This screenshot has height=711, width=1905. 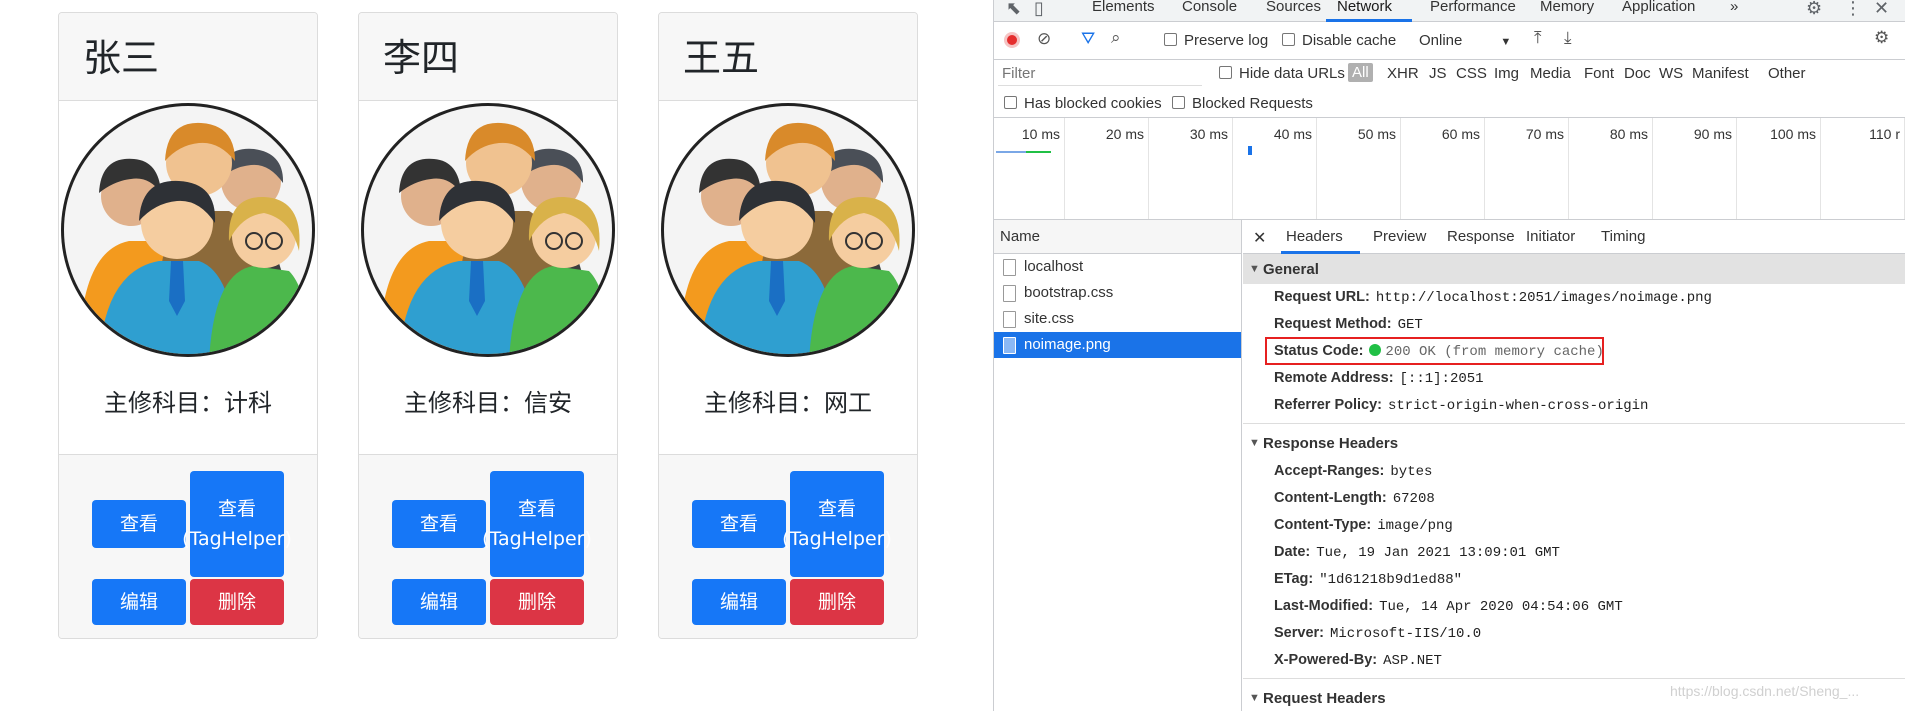 What do you see at coordinates (1117, 293) in the screenshot?
I see `request-row: bootstrap.css` at bounding box center [1117, 293].